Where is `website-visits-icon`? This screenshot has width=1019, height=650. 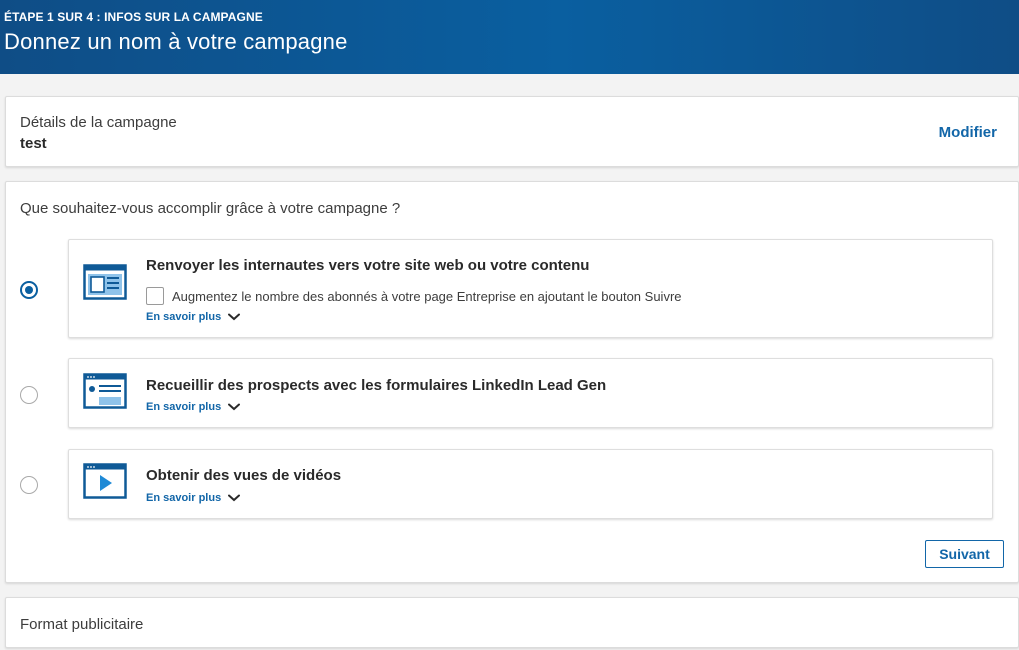
website-visits-icon is located at coordinates (105, 282).